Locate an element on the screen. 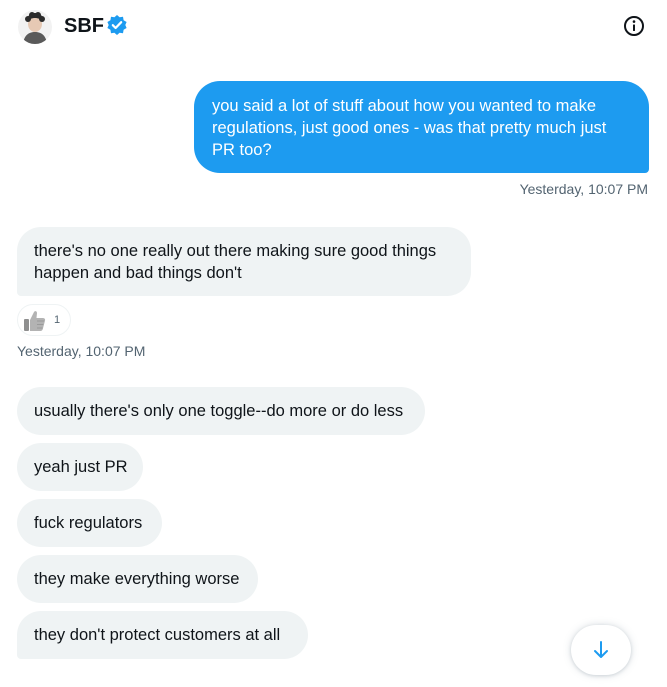 The width and height of the screenshot is (667, 687). message-line: yeah just PR is located at coordinates (81, 467).